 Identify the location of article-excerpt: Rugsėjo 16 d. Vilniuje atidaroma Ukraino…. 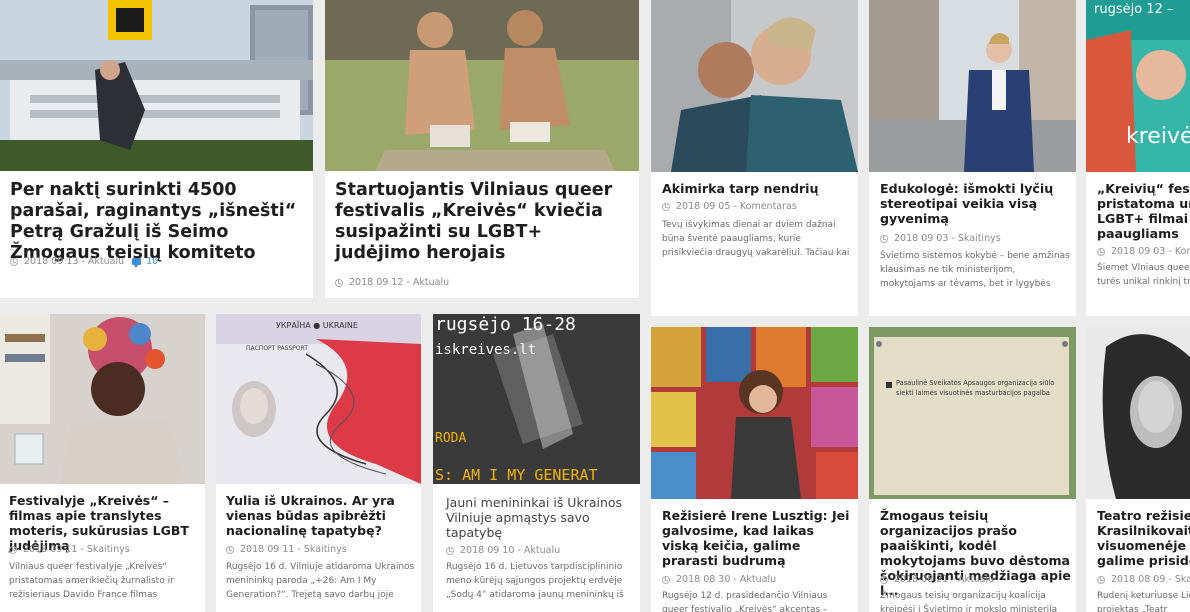
(320, 581).